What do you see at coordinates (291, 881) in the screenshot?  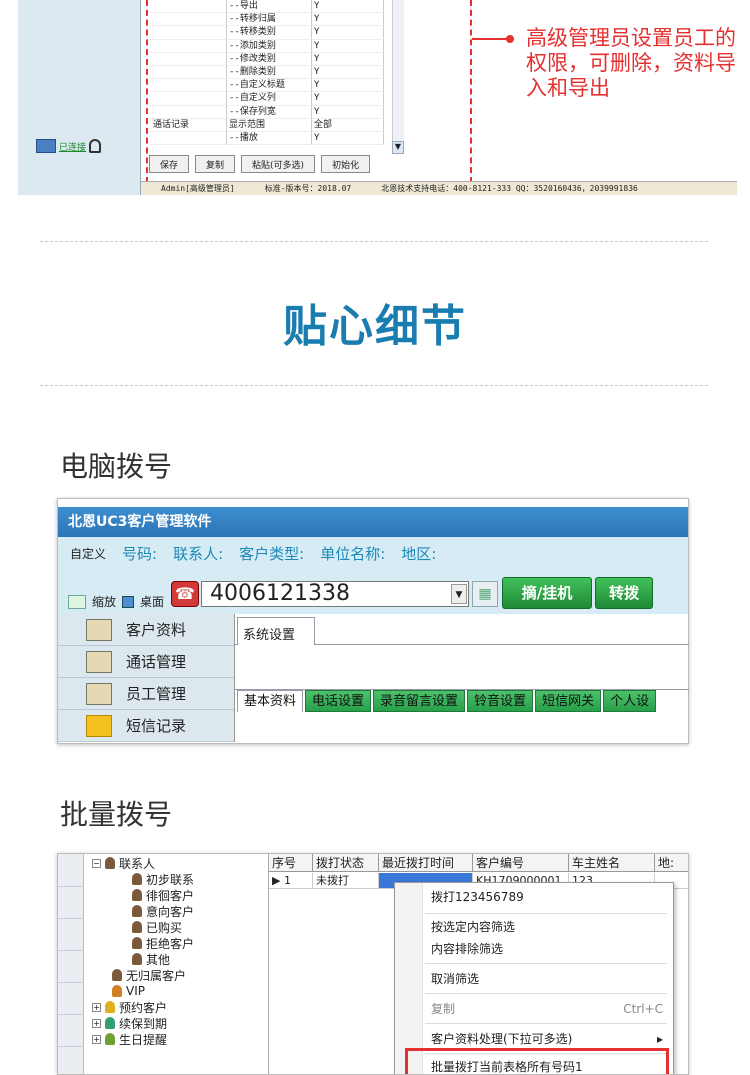 I see `table-cell: ▶ 1` at bounding box center [291, 881].